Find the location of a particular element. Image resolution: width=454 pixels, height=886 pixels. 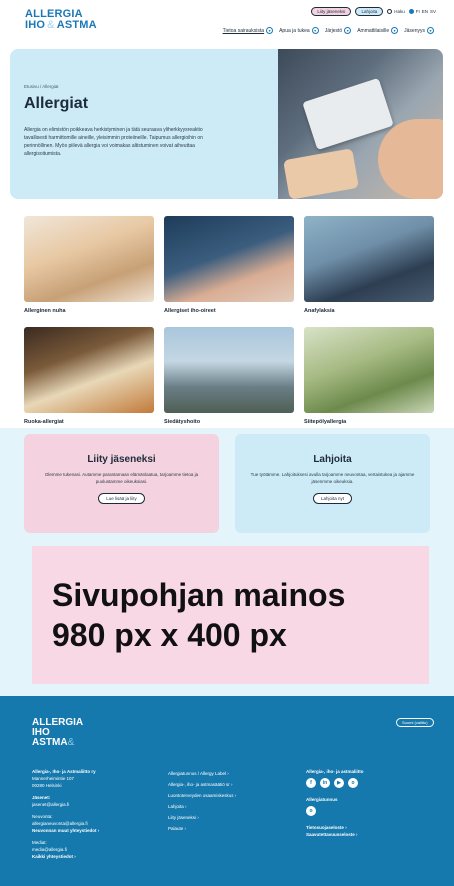

hero-photo-pills is located at coordinates (360, 124).